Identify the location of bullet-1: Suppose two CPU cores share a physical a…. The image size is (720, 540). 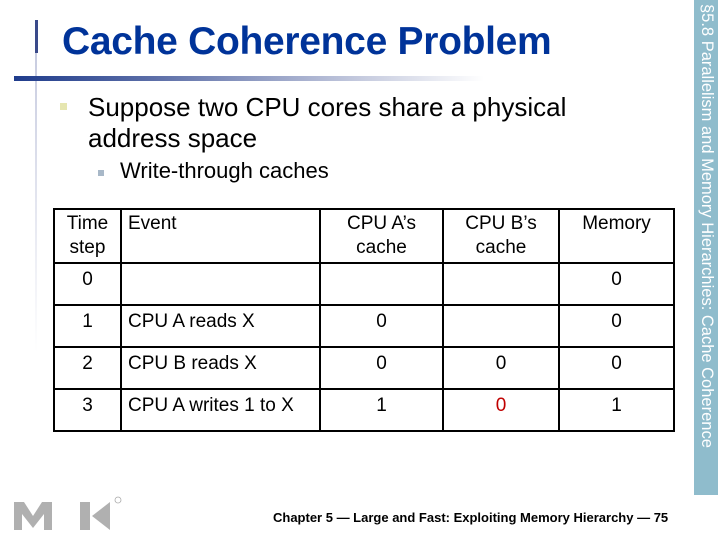
(342, 123).